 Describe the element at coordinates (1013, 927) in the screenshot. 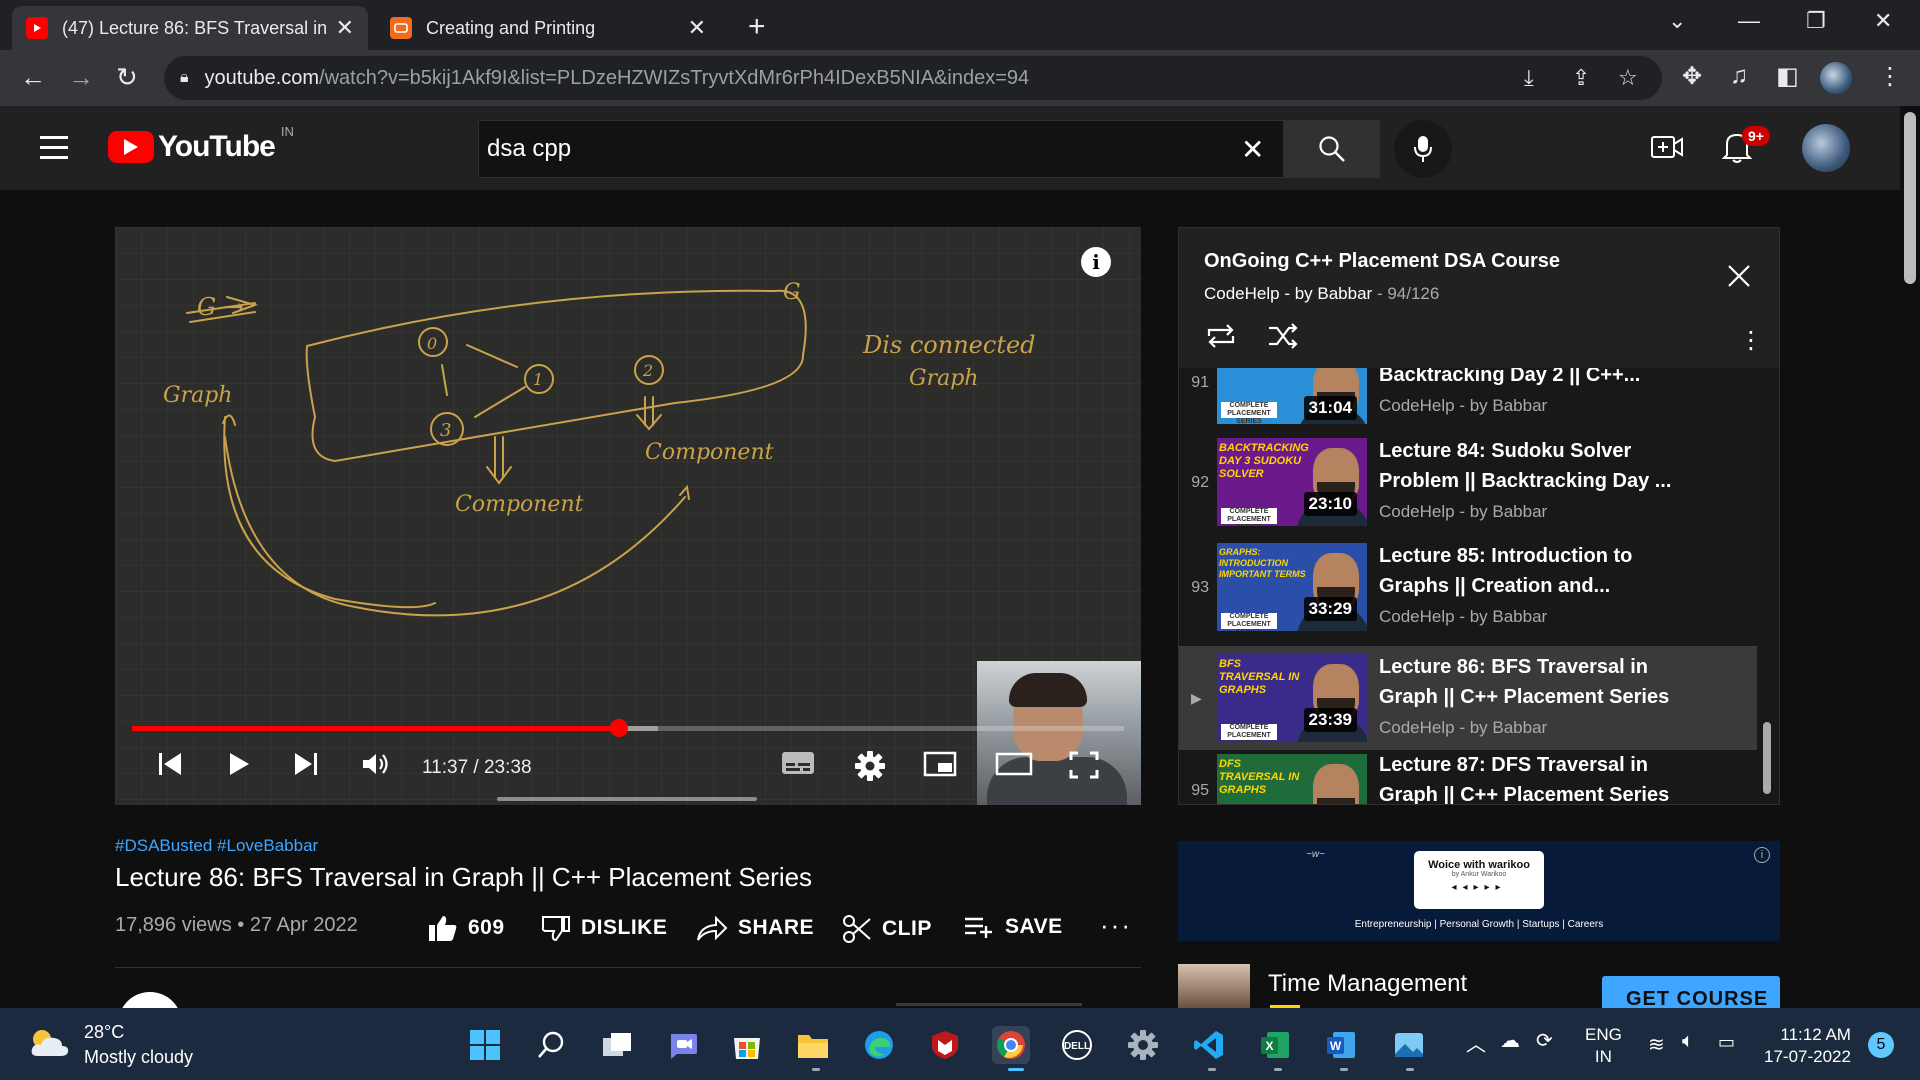

I see `save-button: SAVE` at that location.